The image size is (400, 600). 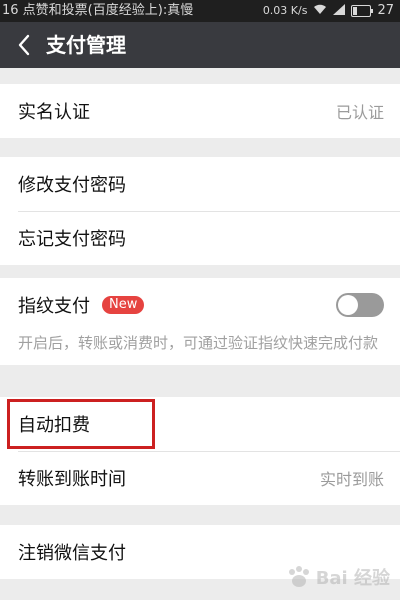 What do you see at coordinates (352, 578) in the screenshot?
I see `watermark-text: Bai 经验` at bounding box center [352, 578].